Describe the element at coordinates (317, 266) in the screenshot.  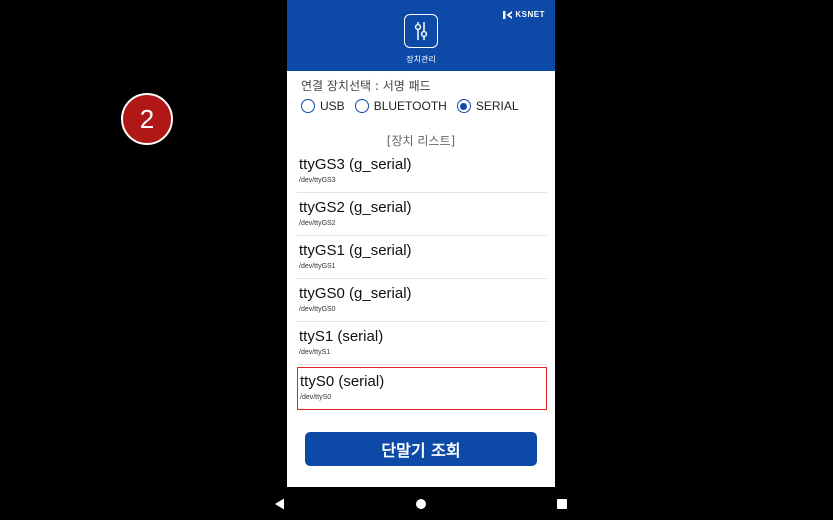
I see `device-path: /dev/ttyGS1` at that location.